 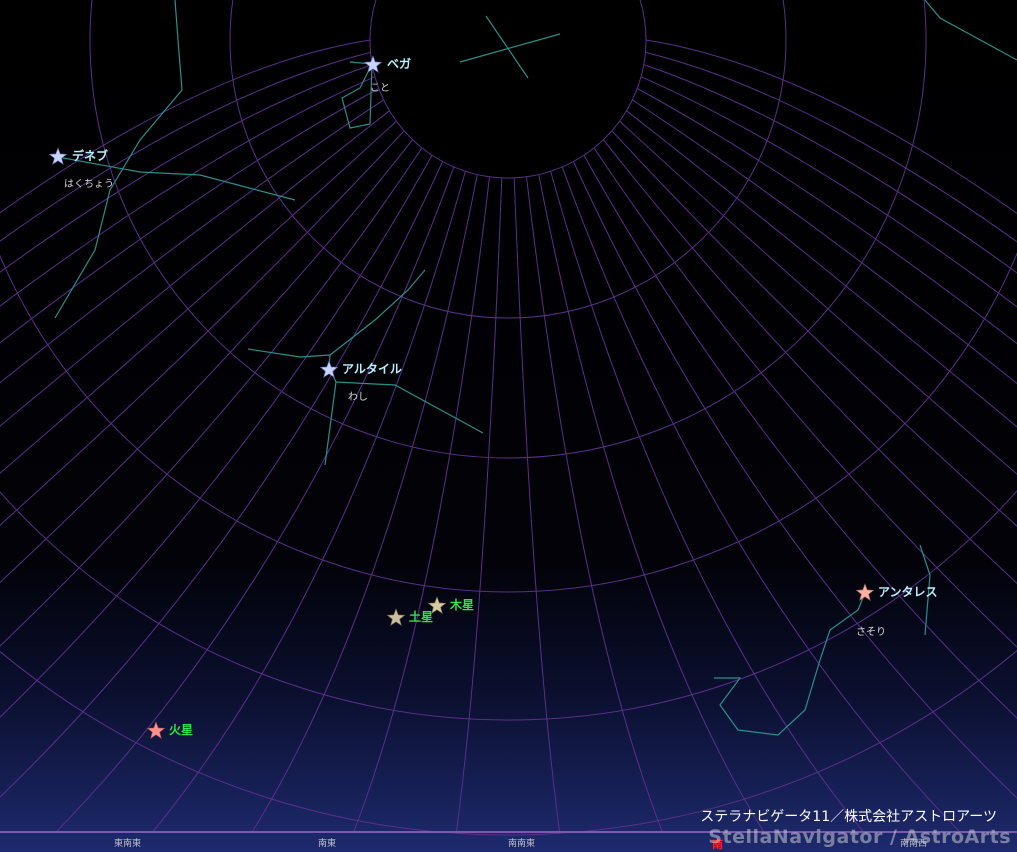 I want to click on credit-japanese: ステラナビゲータ11／株式会社アストロアーツ, so click(x=848, y=817).